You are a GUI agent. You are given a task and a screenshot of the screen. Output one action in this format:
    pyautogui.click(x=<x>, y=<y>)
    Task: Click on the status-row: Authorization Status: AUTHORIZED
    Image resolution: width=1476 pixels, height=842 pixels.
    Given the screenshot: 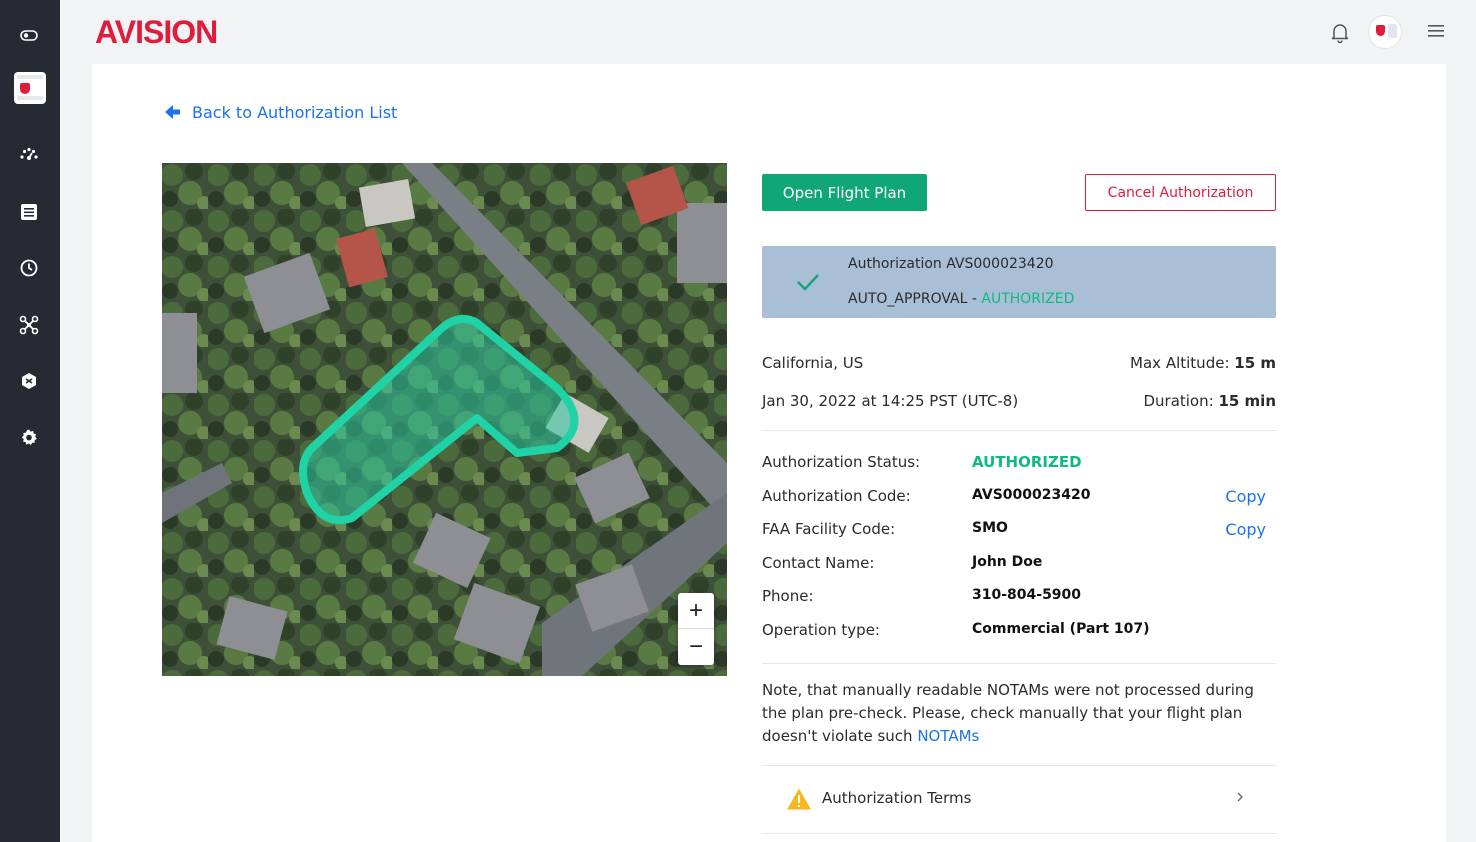 What is the action you would take?
    pyautogui.click(x=922, y=462)
    